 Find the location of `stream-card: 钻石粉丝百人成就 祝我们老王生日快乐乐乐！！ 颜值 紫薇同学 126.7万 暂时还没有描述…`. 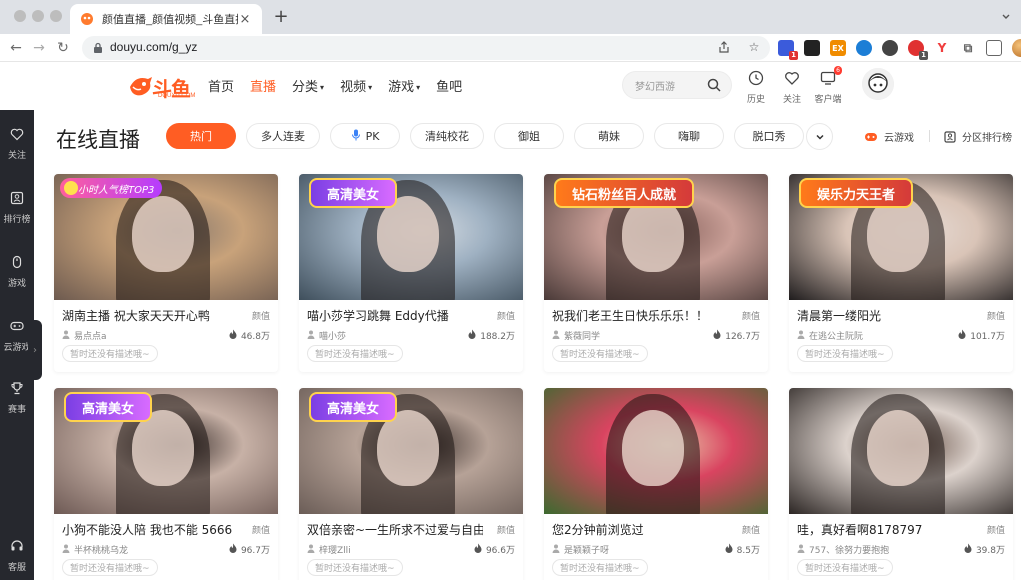

stream-card: 钻石粉丝百人成就 祝我们老王生日快乐乐乐！！ 颜值 紫薇同学 126.7万 暂时还没有描述… is located at coordinates (656, 273).